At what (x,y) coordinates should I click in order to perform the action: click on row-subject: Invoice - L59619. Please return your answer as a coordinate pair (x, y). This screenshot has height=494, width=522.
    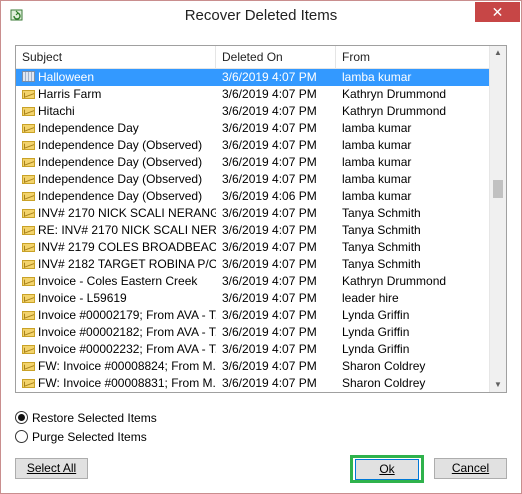
    Looking at the image, I should click on (119, 298).